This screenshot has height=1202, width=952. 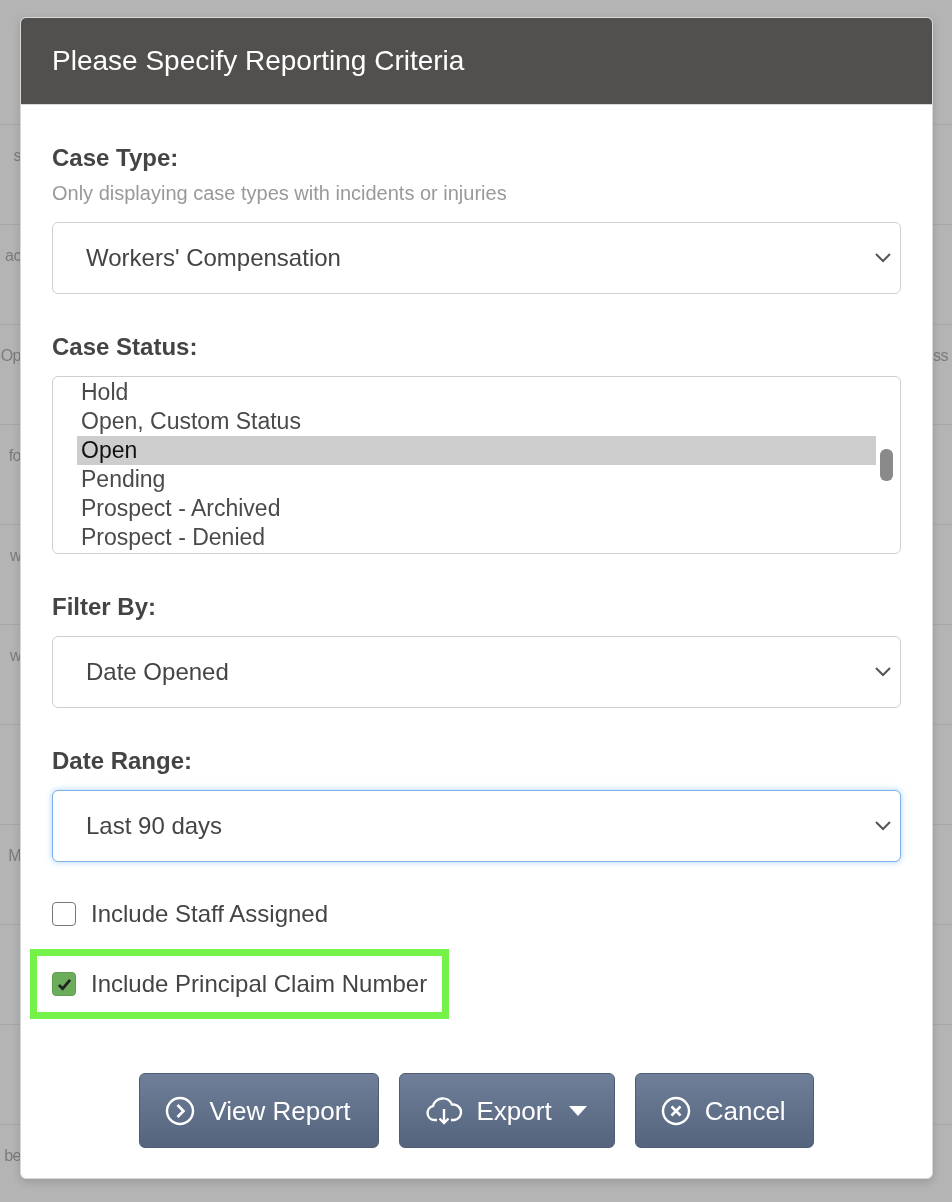 What do you see at coordinates (104, 607) in the screenshot?
I see `field-label: Filter By:` at bounding box center [104, 607].